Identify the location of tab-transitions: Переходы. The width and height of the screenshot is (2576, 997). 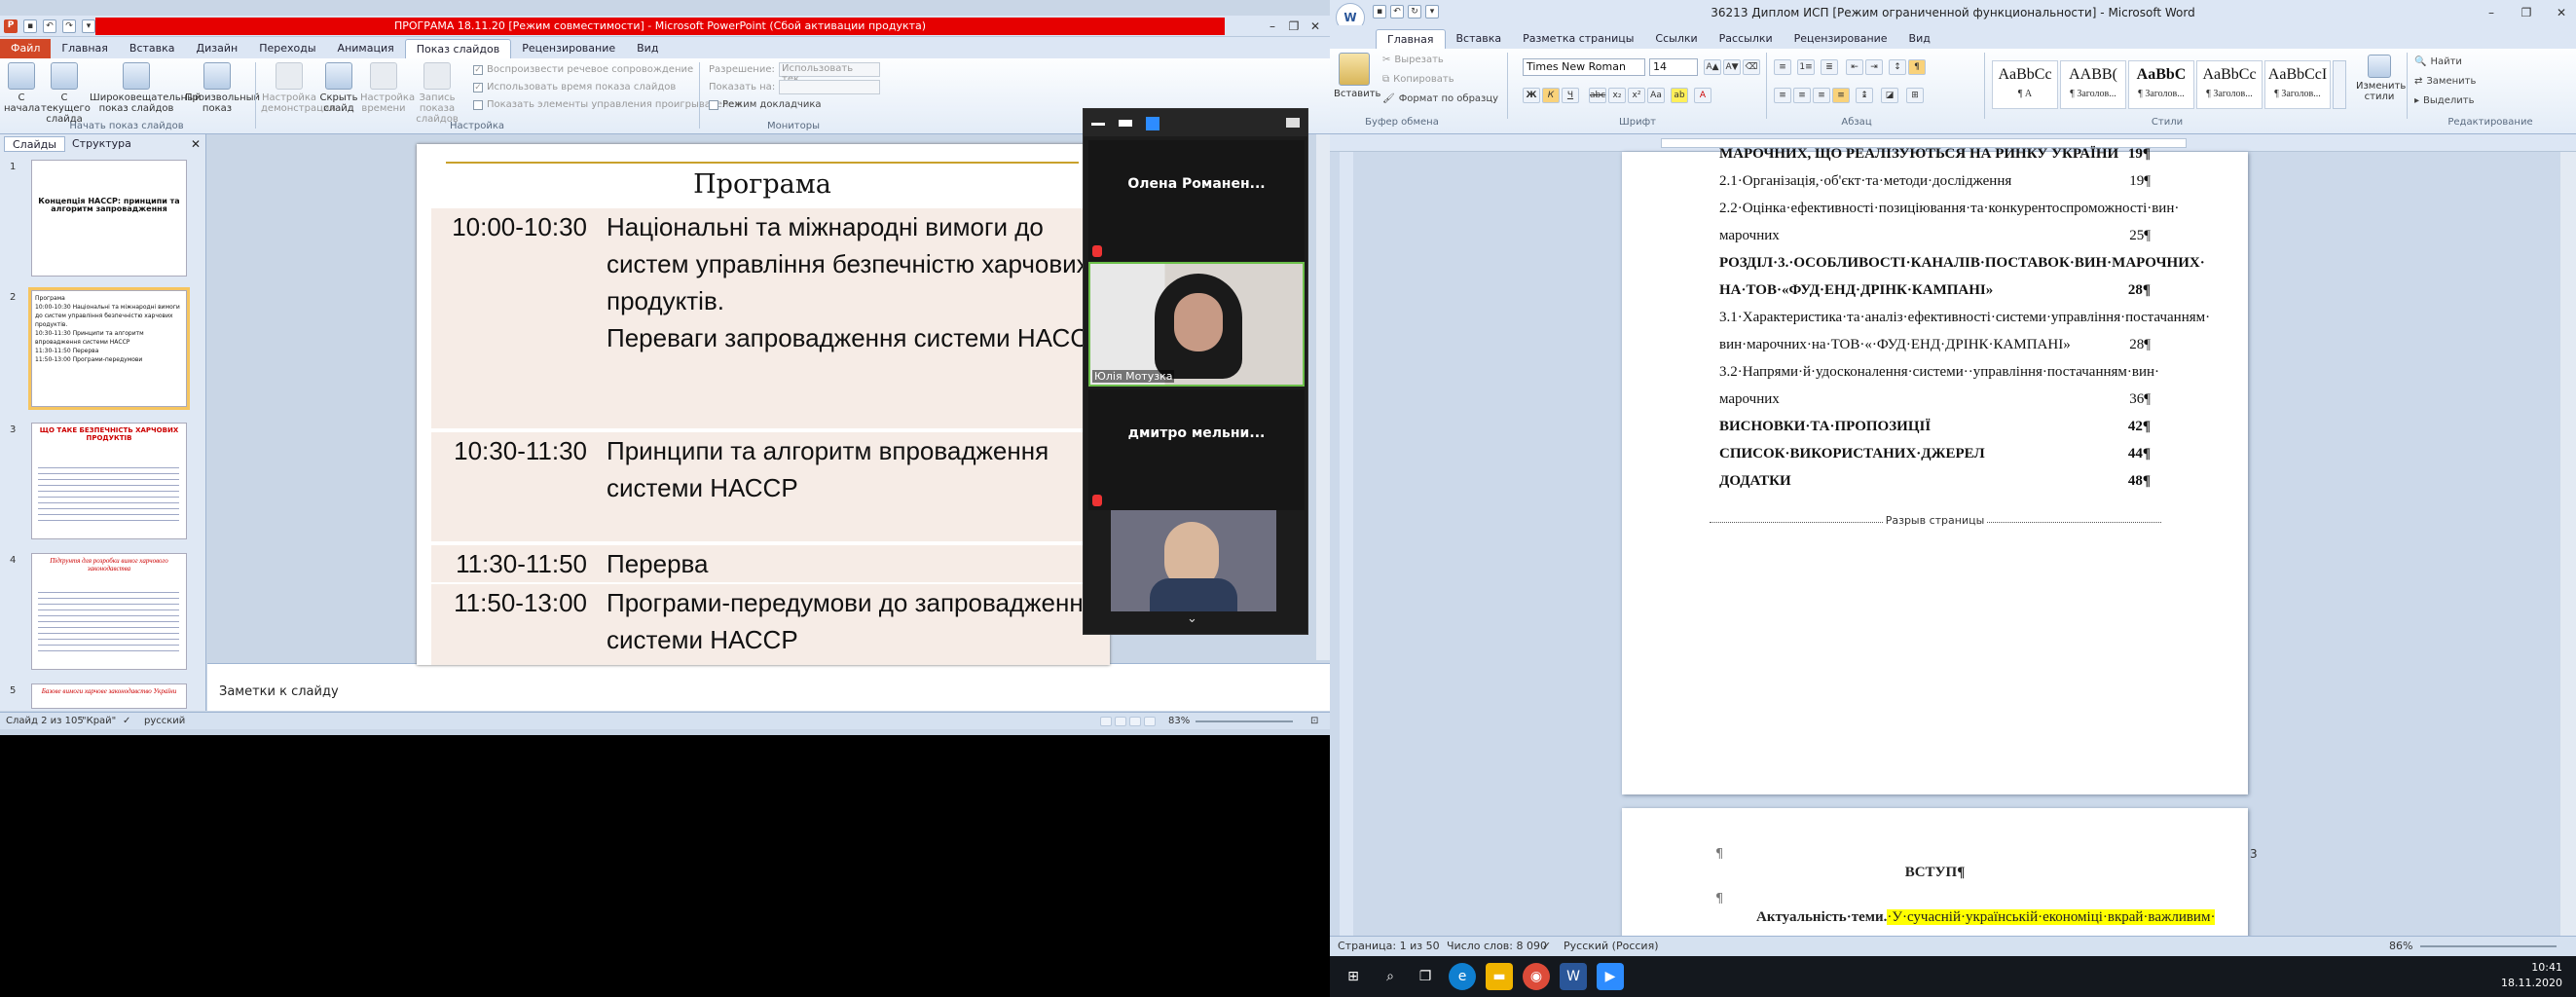
(287, 48).